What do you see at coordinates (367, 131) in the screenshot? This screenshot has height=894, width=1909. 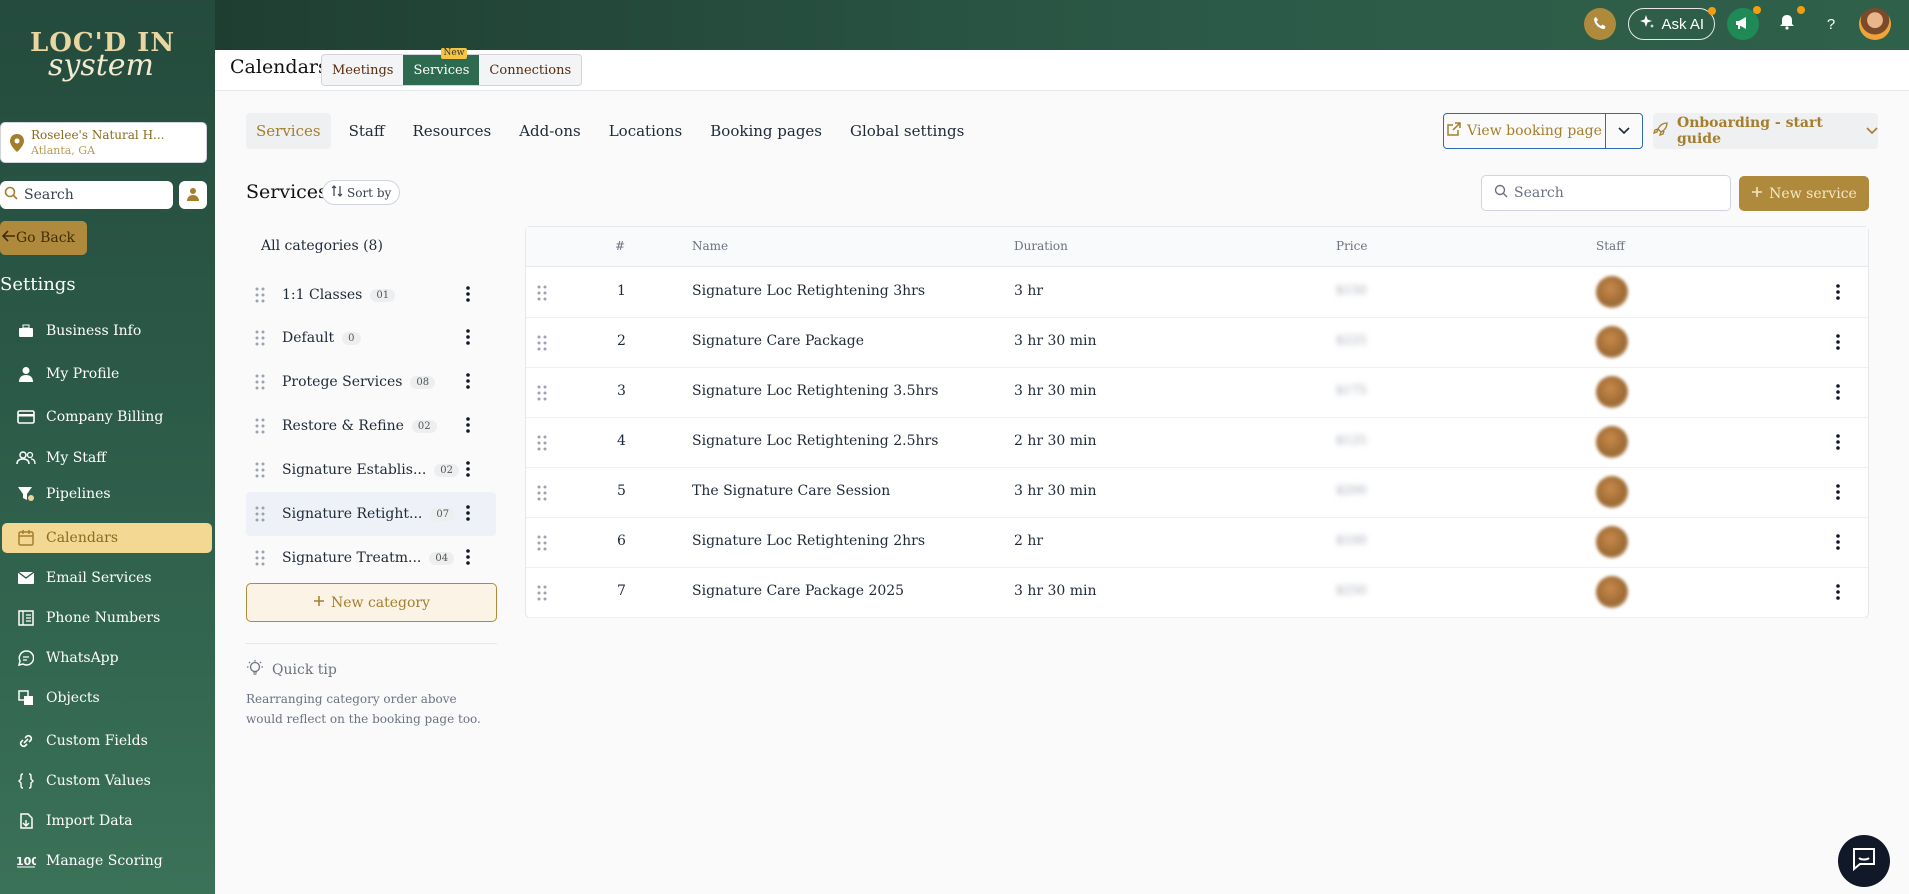 I see `tab-staff: Staff` at bounding box center [367, 131].